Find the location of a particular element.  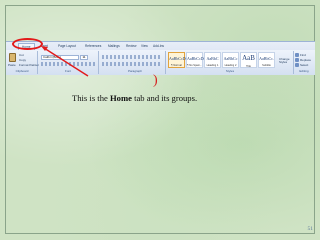

groups-brace-icon: ) is located at coordinates (155, 80).